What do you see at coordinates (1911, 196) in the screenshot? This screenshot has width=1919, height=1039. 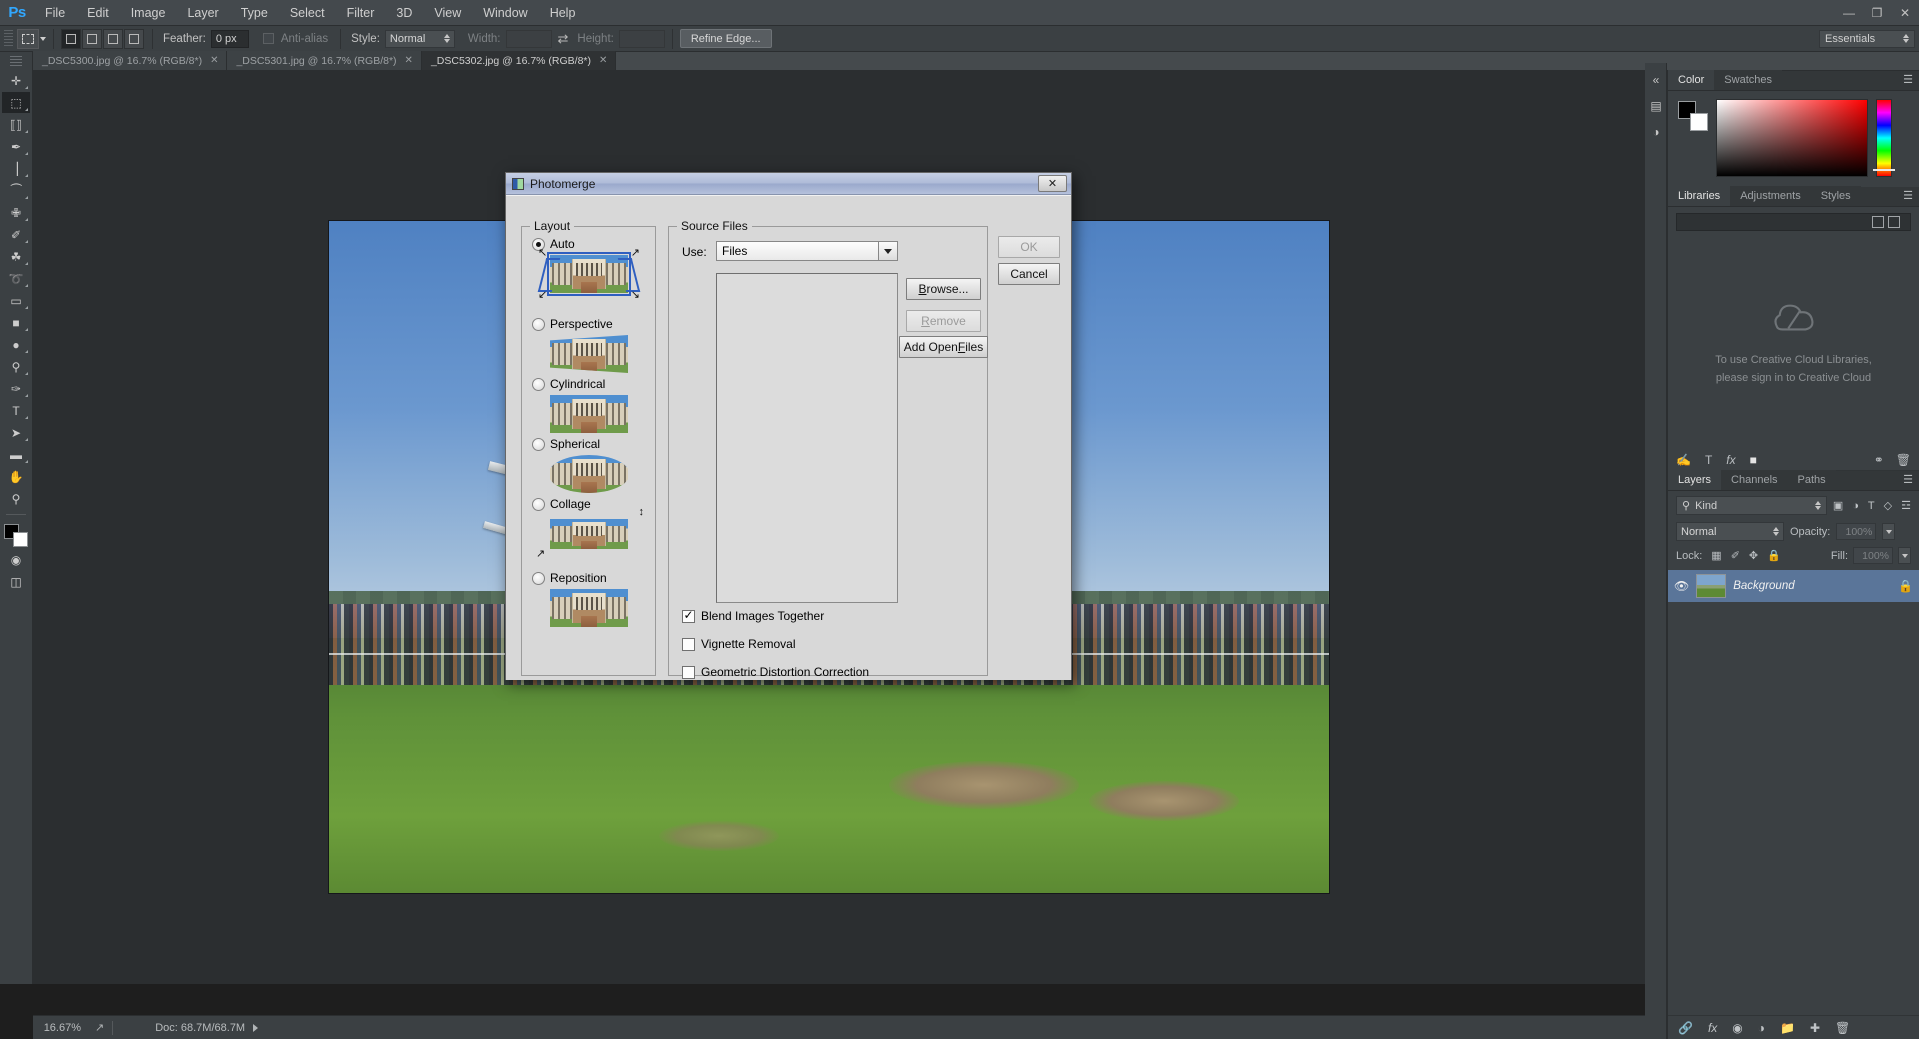 I see `libraries-panel-menu-icon: ☰` at bounding box center [1911, 196].